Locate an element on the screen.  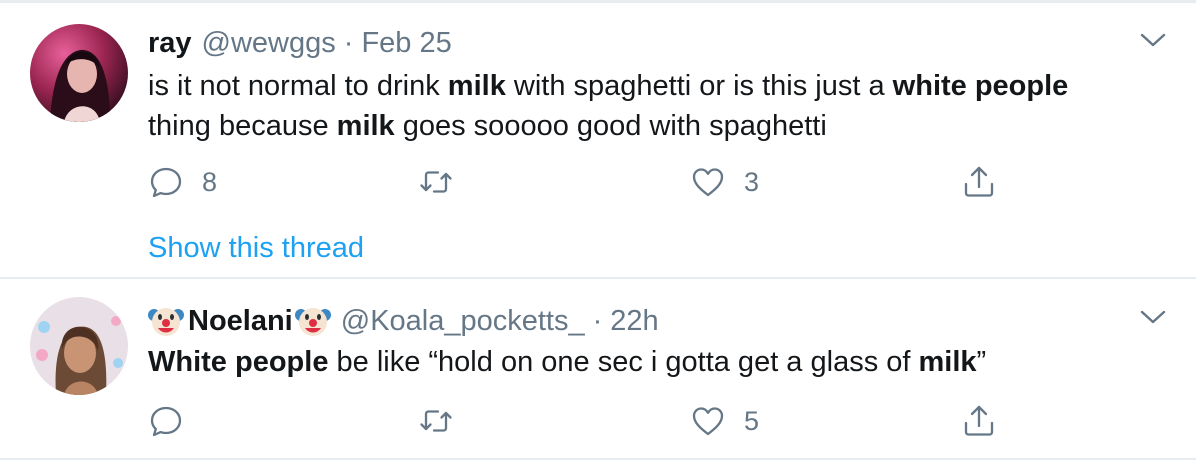
tweet-header: ray @wewggs · Feb 25 is located at coordinates (300, 43).